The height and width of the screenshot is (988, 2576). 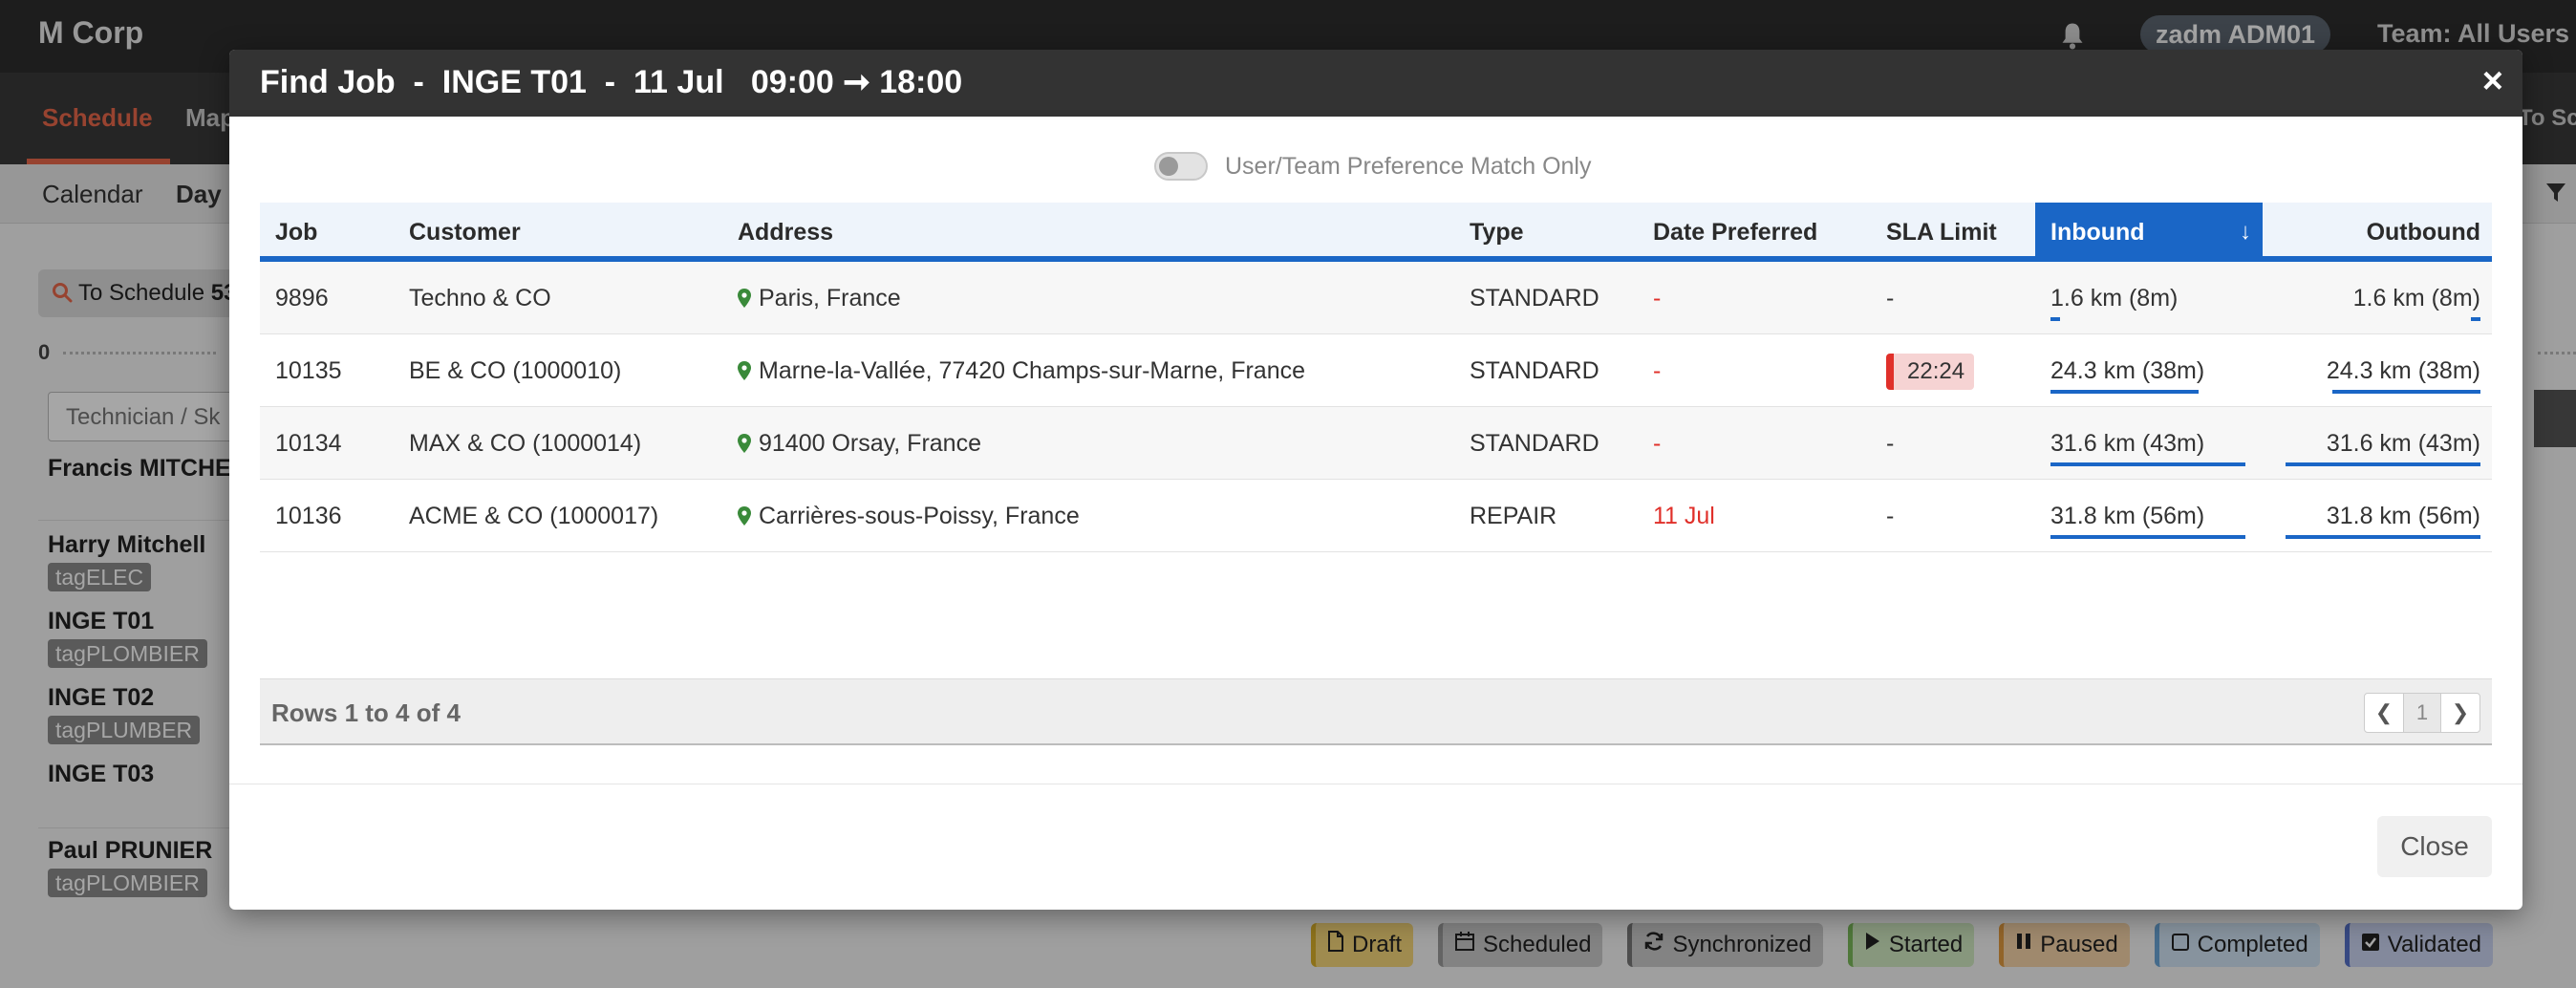 What do you see at coordinates (1684, 516) in the screenshot?
I see `date-preferred: 11 Jul` at bounding box center [1684, 516].